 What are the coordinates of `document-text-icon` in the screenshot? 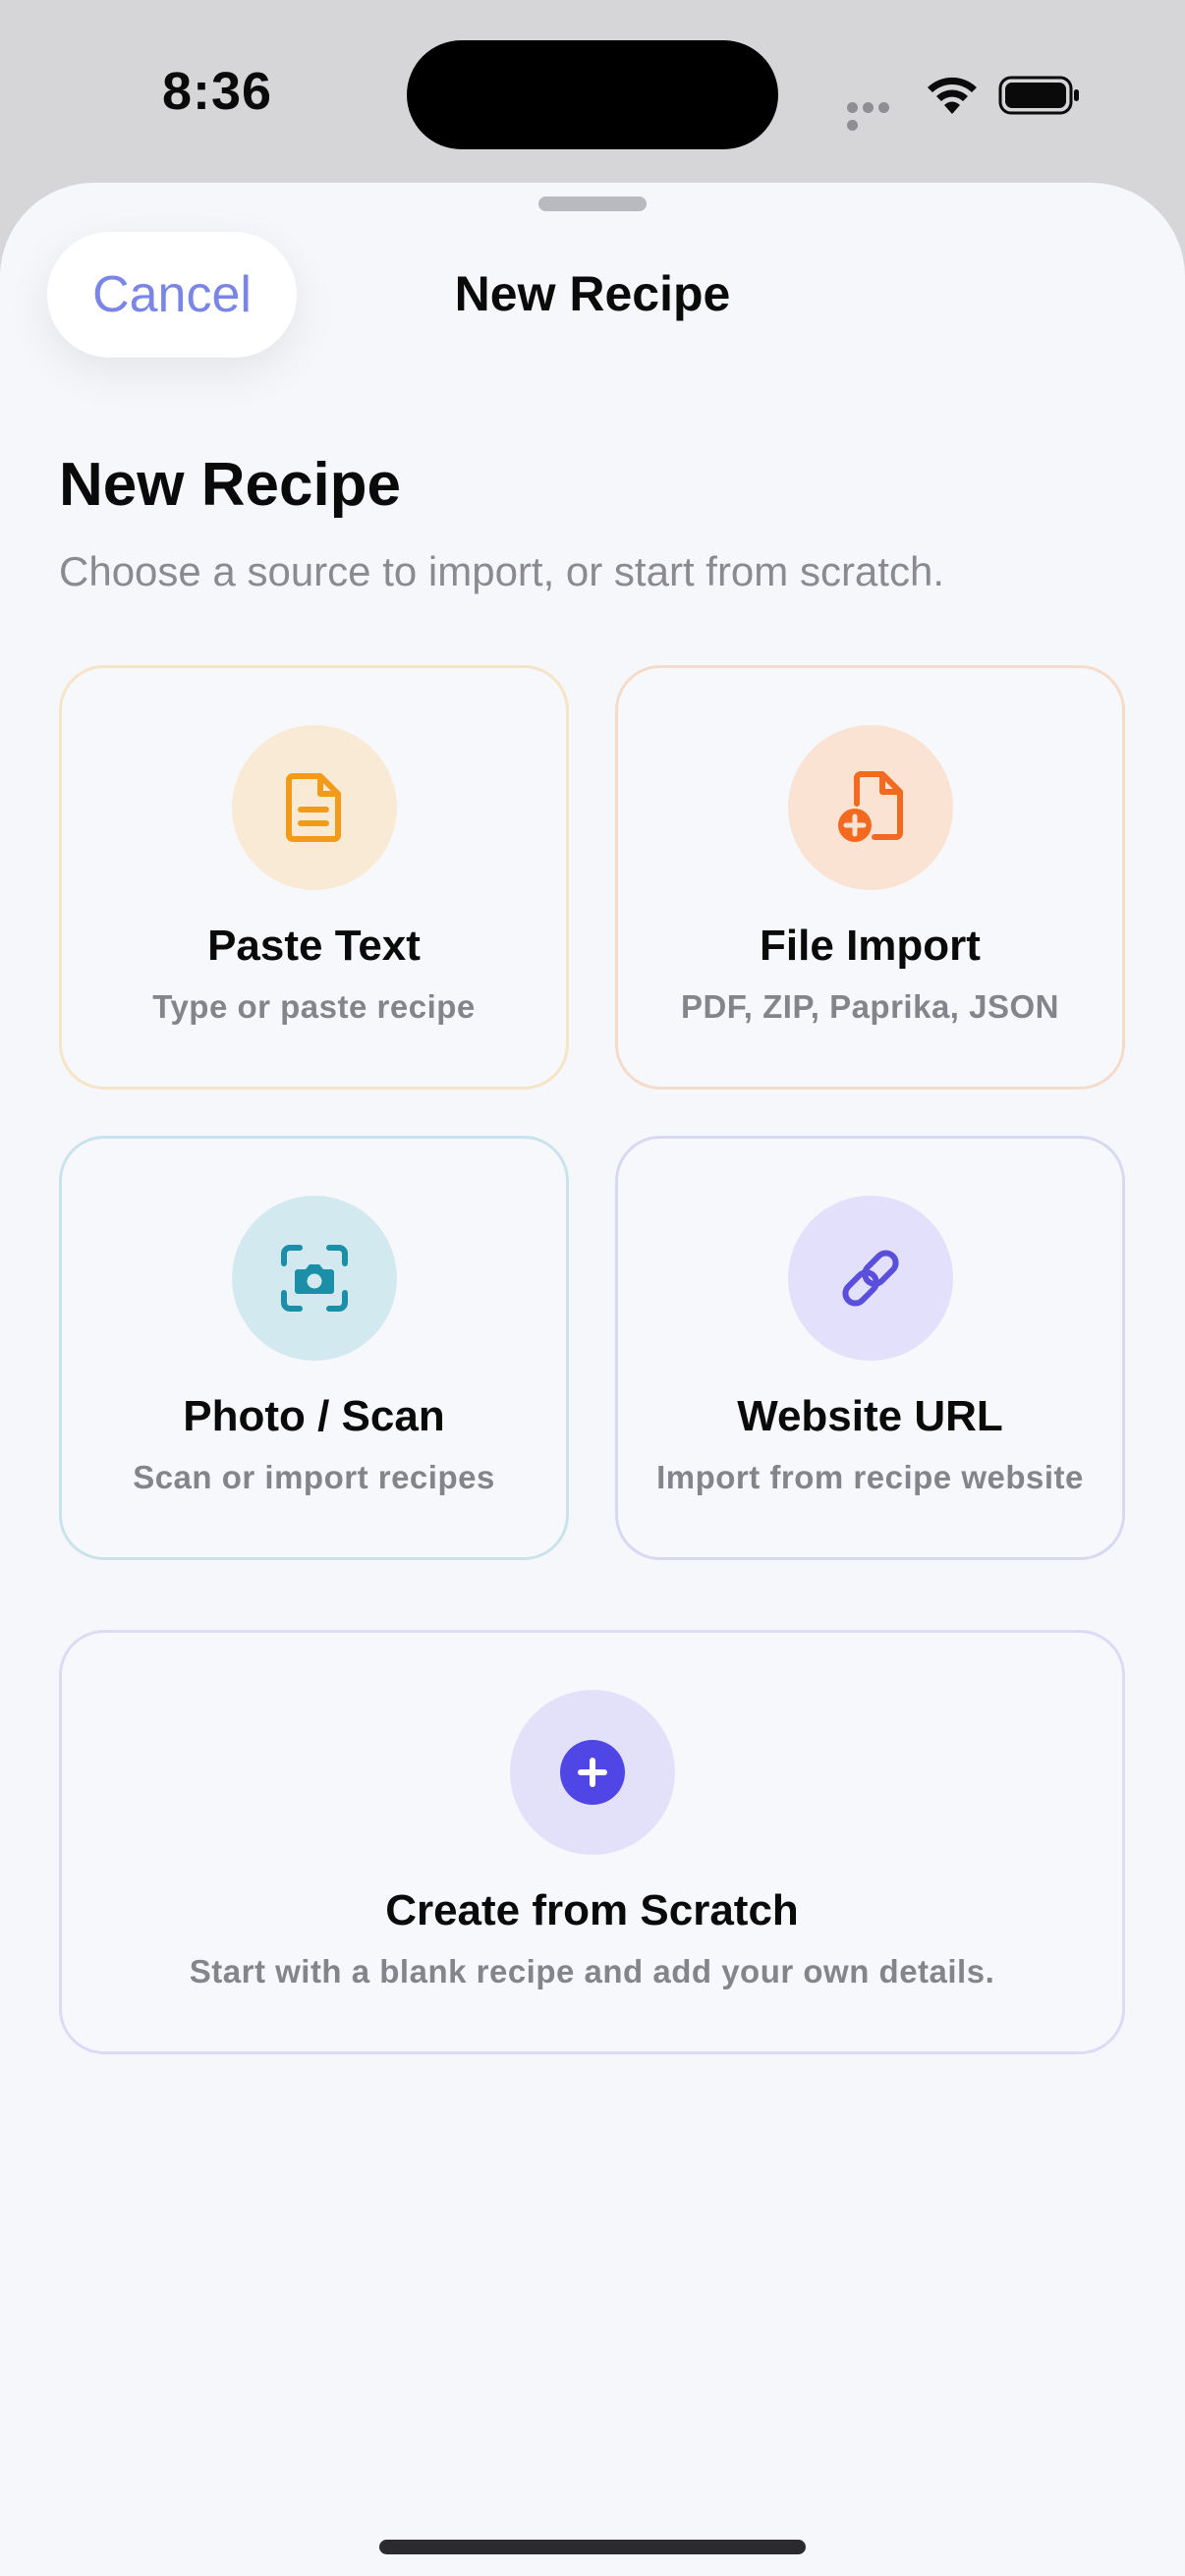 It's located at (313, 807).